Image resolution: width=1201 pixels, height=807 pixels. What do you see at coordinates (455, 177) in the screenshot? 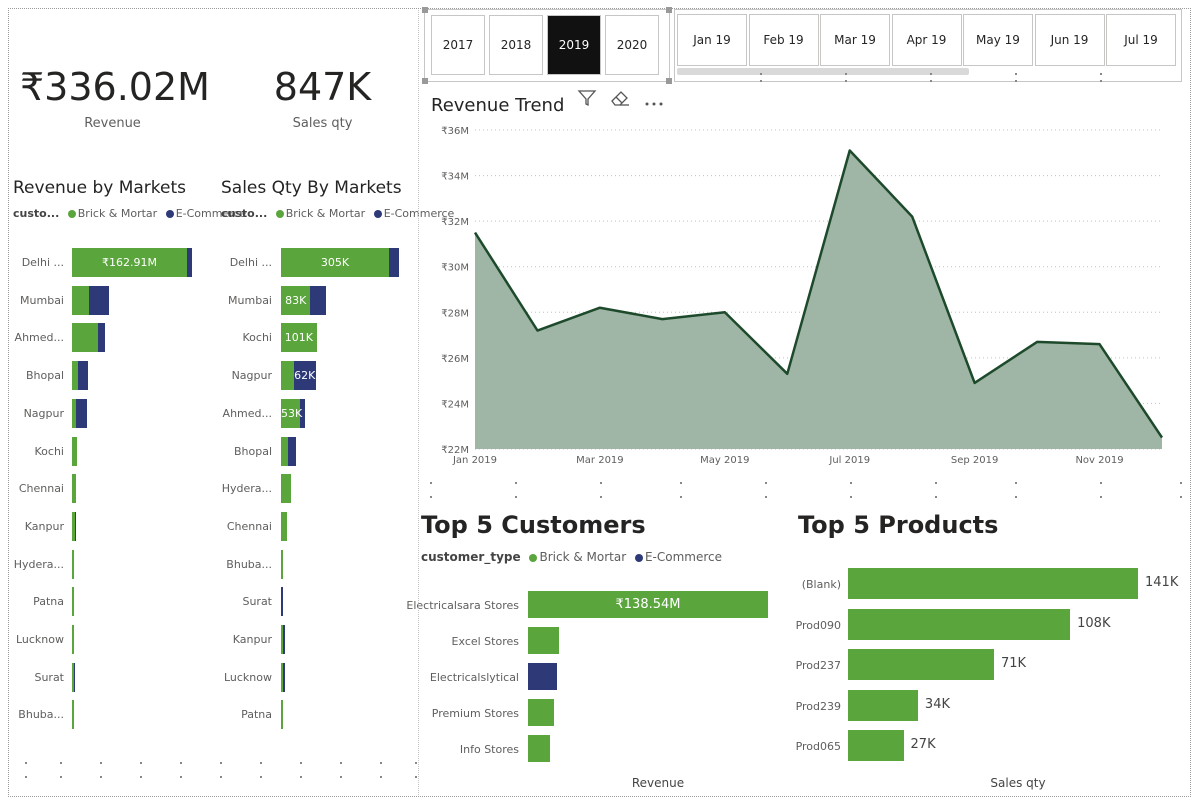
I see `trend-y-tick-label: ₹34M` at bounding box center [455, 177].